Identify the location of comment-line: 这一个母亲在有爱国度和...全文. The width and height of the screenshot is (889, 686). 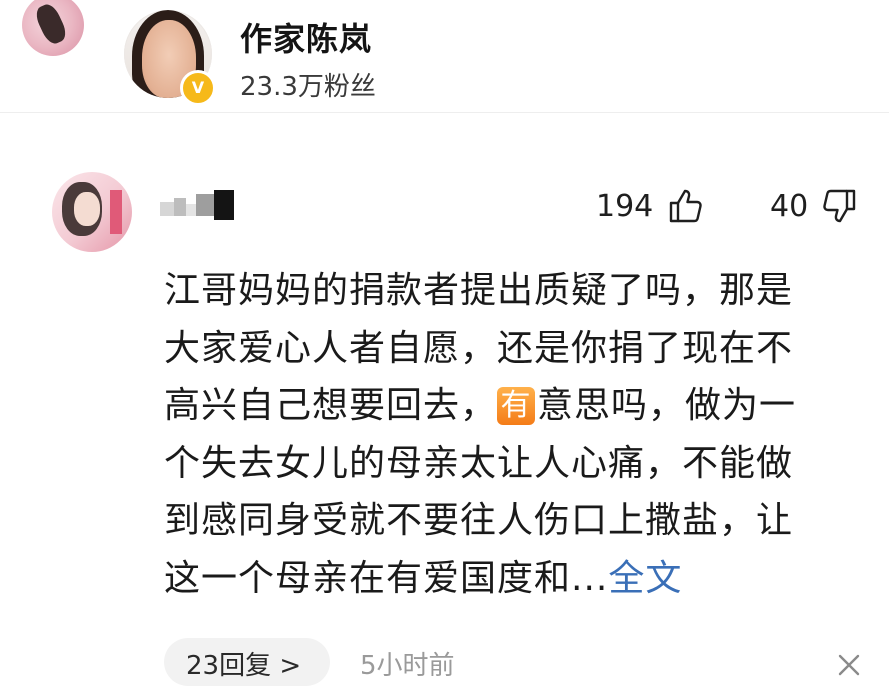
(514, 579).